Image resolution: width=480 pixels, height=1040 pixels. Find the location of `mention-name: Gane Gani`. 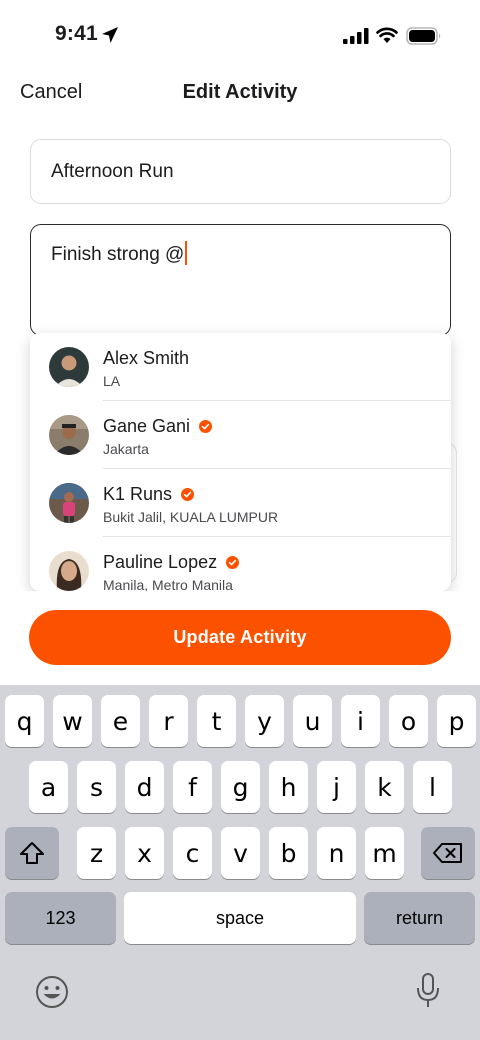

mention-name: Gane Gani is located at coordinates (158, 426).